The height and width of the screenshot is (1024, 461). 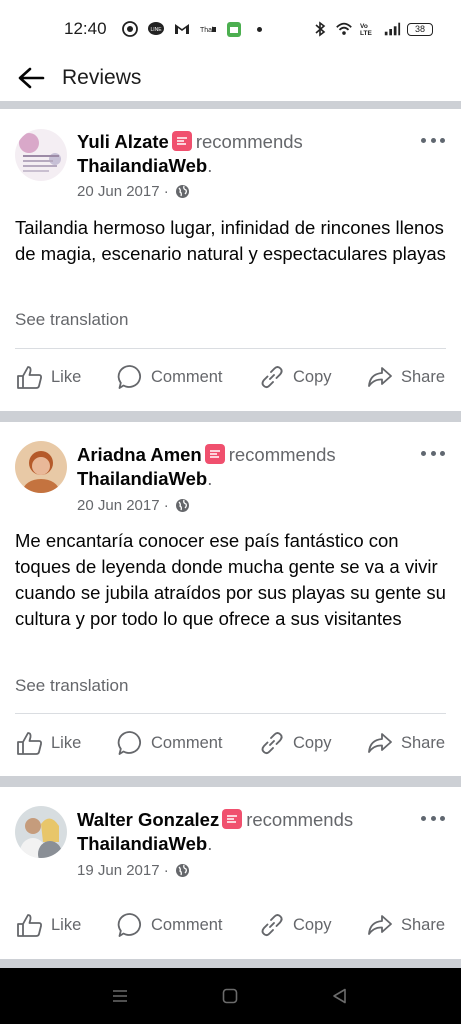 What do you see at coordinates (364, 26) in the screenshot?
I see `svg-text: Vo` at bounding box center [364, 26].